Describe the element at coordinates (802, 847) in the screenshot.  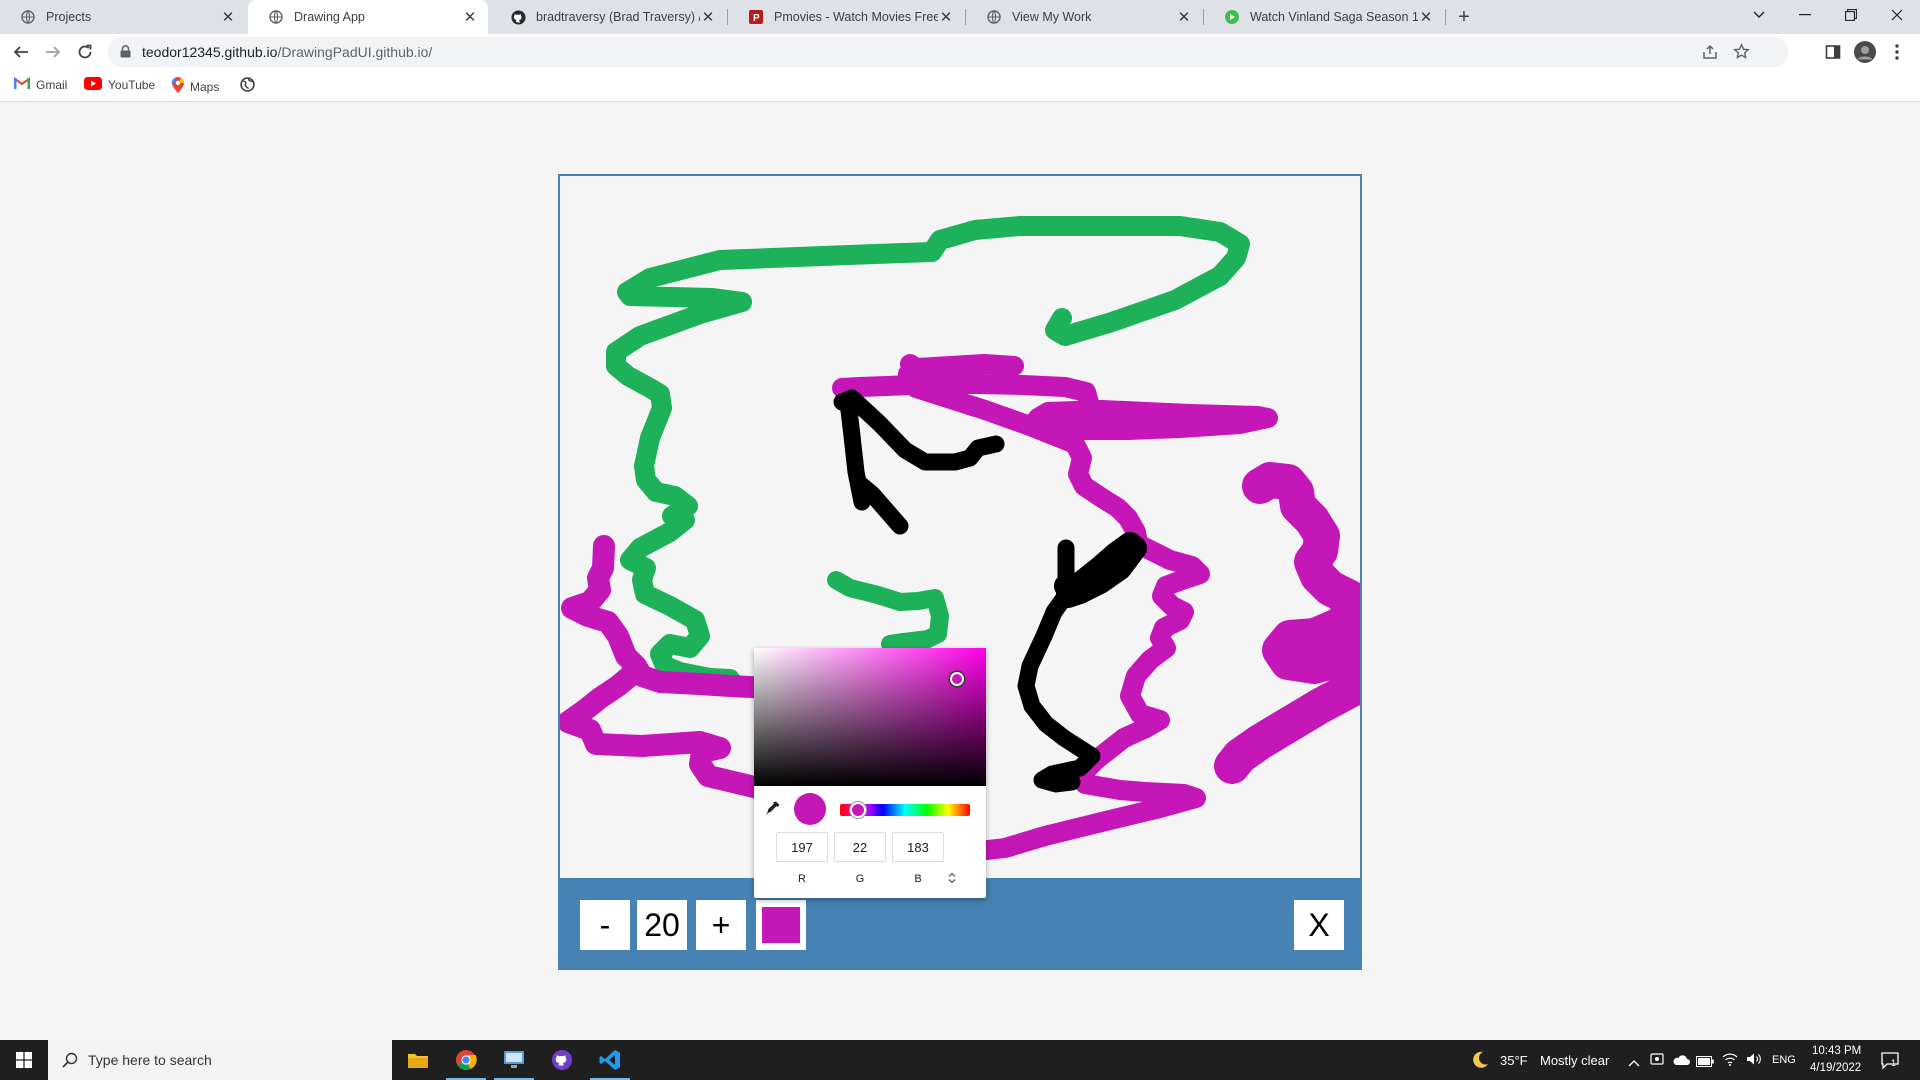
I see `red-value-input` at that location.